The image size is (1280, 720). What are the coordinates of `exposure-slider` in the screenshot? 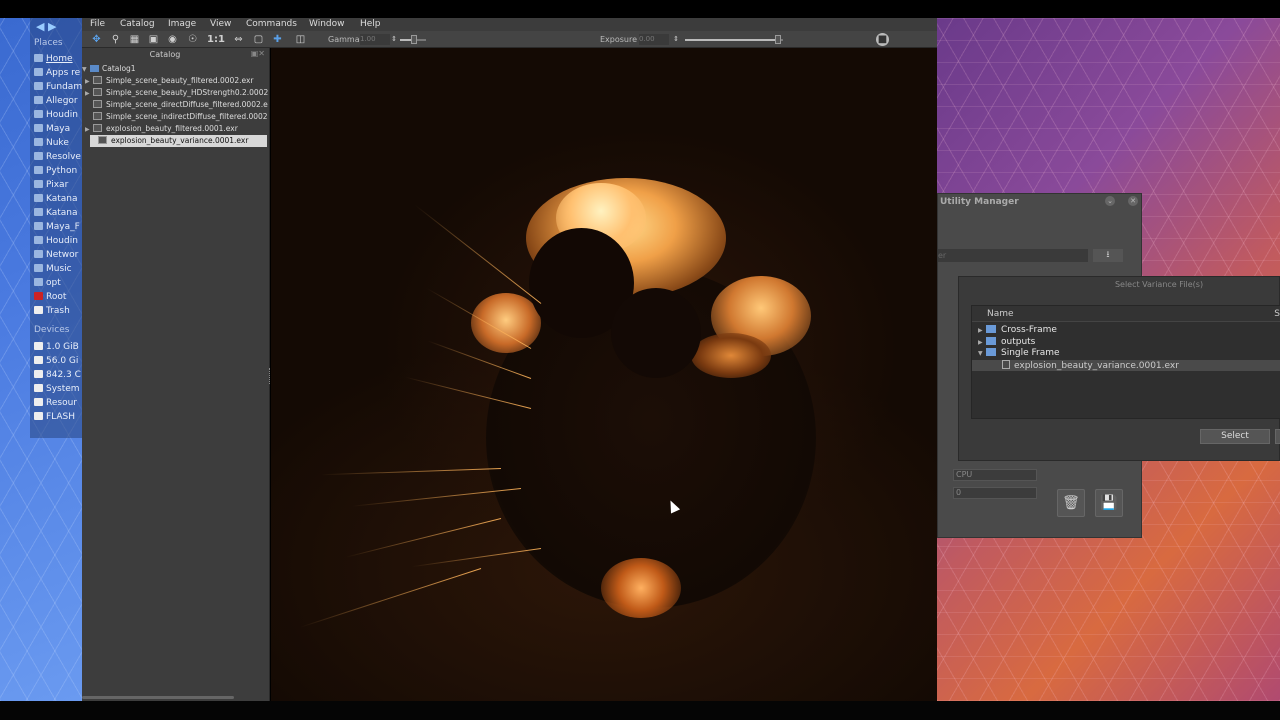 It's located at (734, 40).